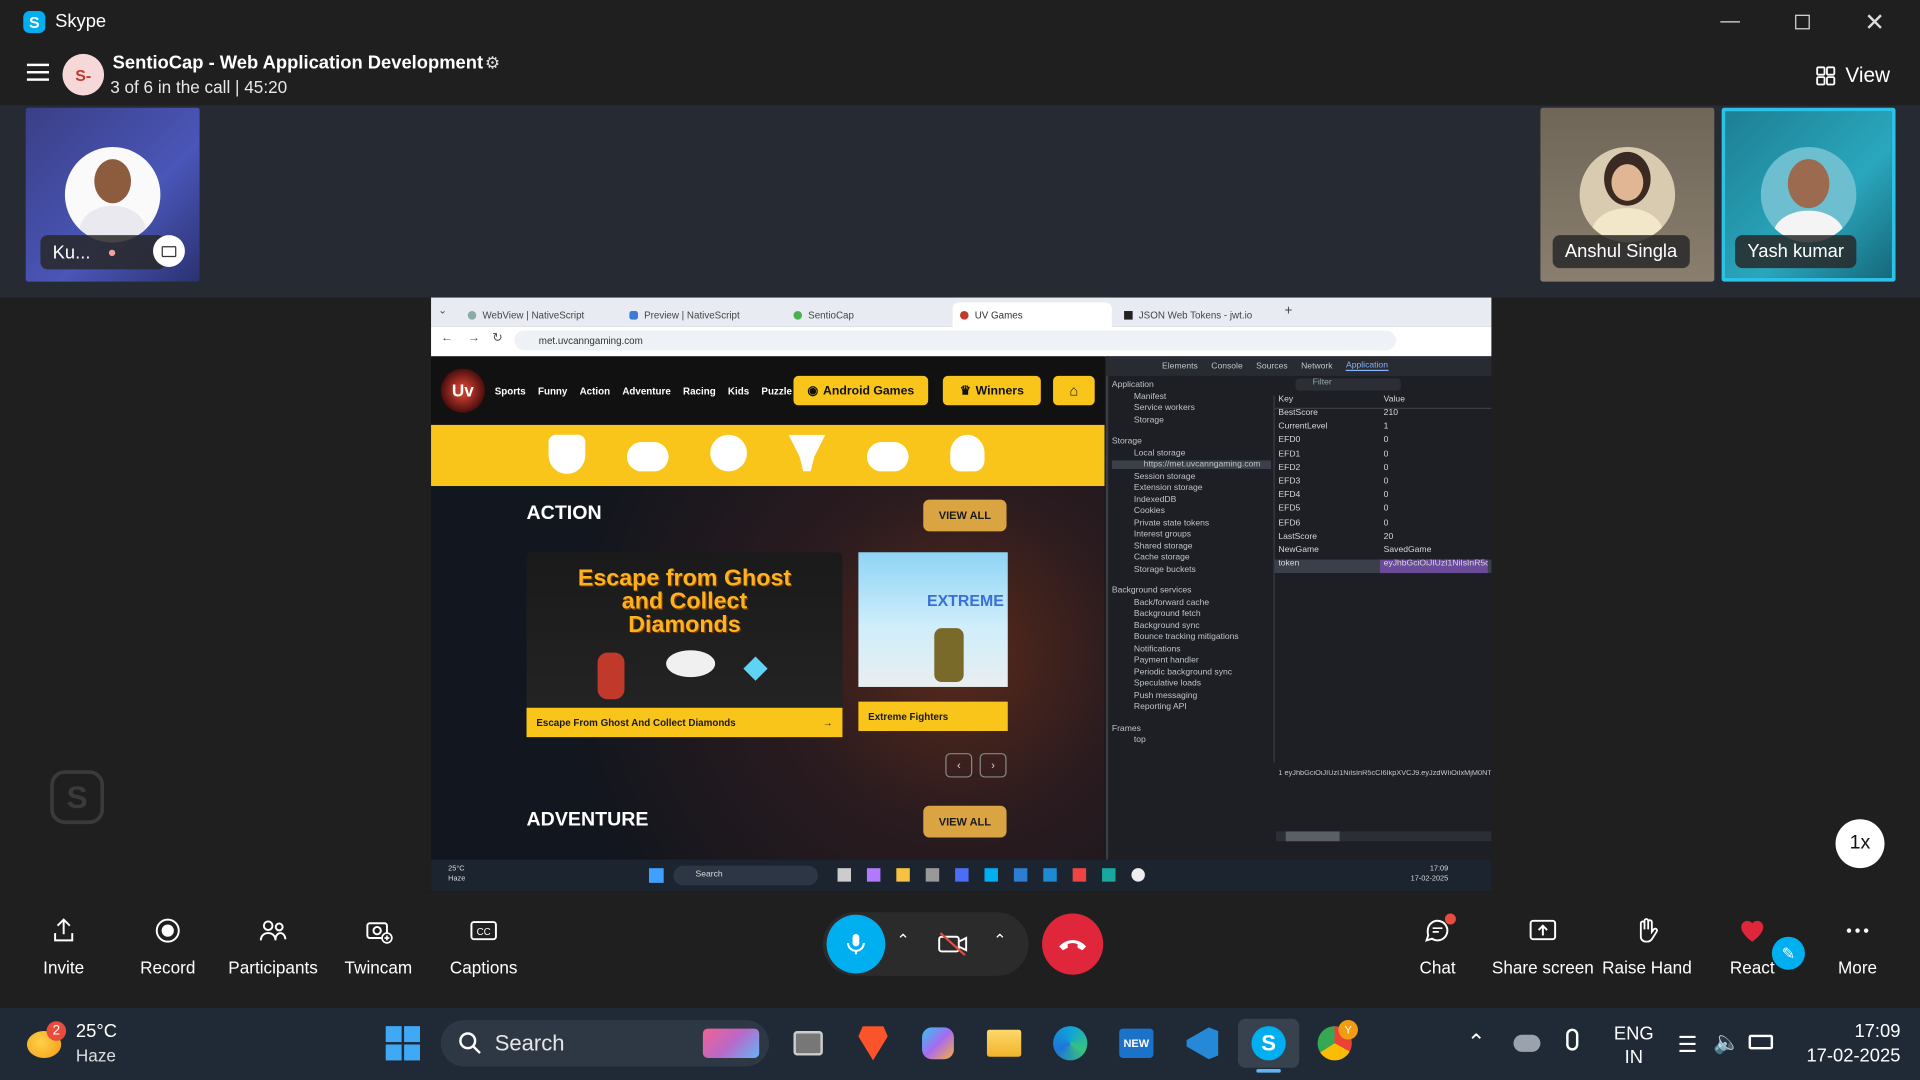 The height and width of the screenshot is (1080, 1920). What do you see at coordinates (1476, 1043) in the screenshot?
I see `show-hidden-icons-chevron-icon: ⌃` at bounding box center [1476, 1043].